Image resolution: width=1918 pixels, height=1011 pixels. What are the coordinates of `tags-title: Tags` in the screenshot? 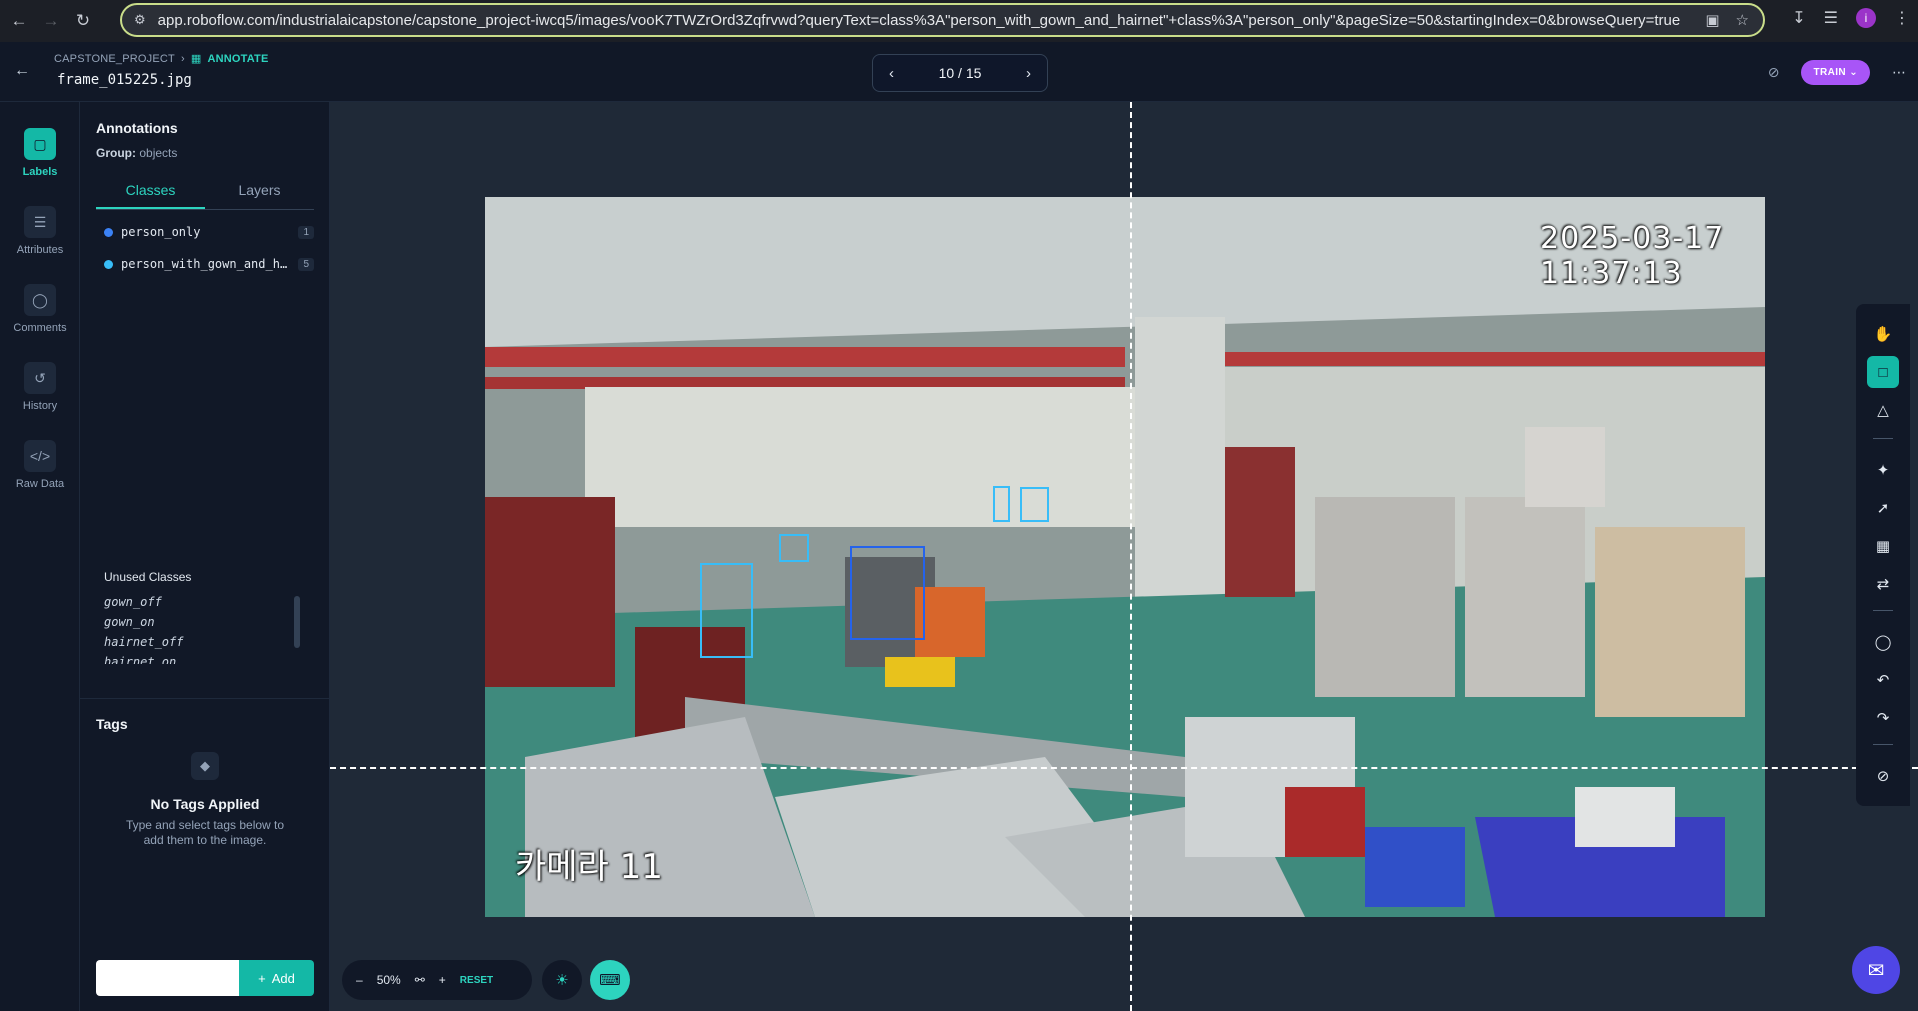 It's located at (112, 724).